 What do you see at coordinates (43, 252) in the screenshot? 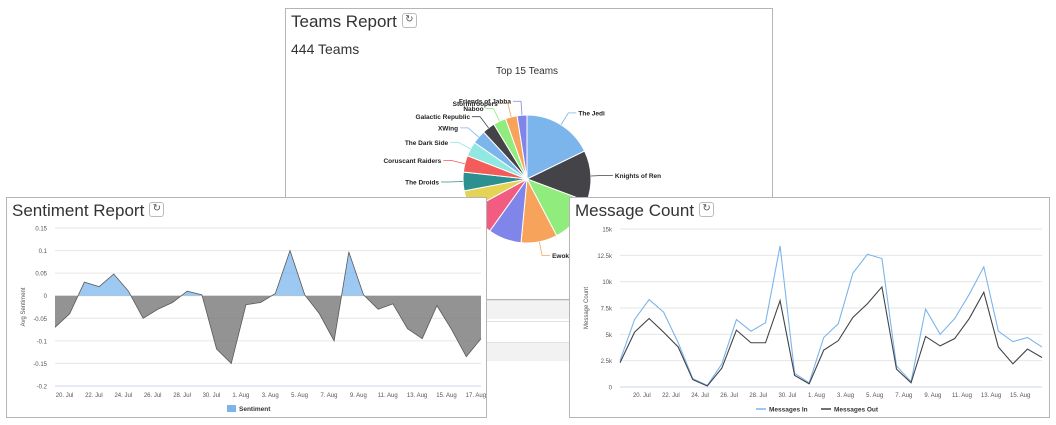
I see `y-tick-label: 0.1` at bounding box center [43, 252].